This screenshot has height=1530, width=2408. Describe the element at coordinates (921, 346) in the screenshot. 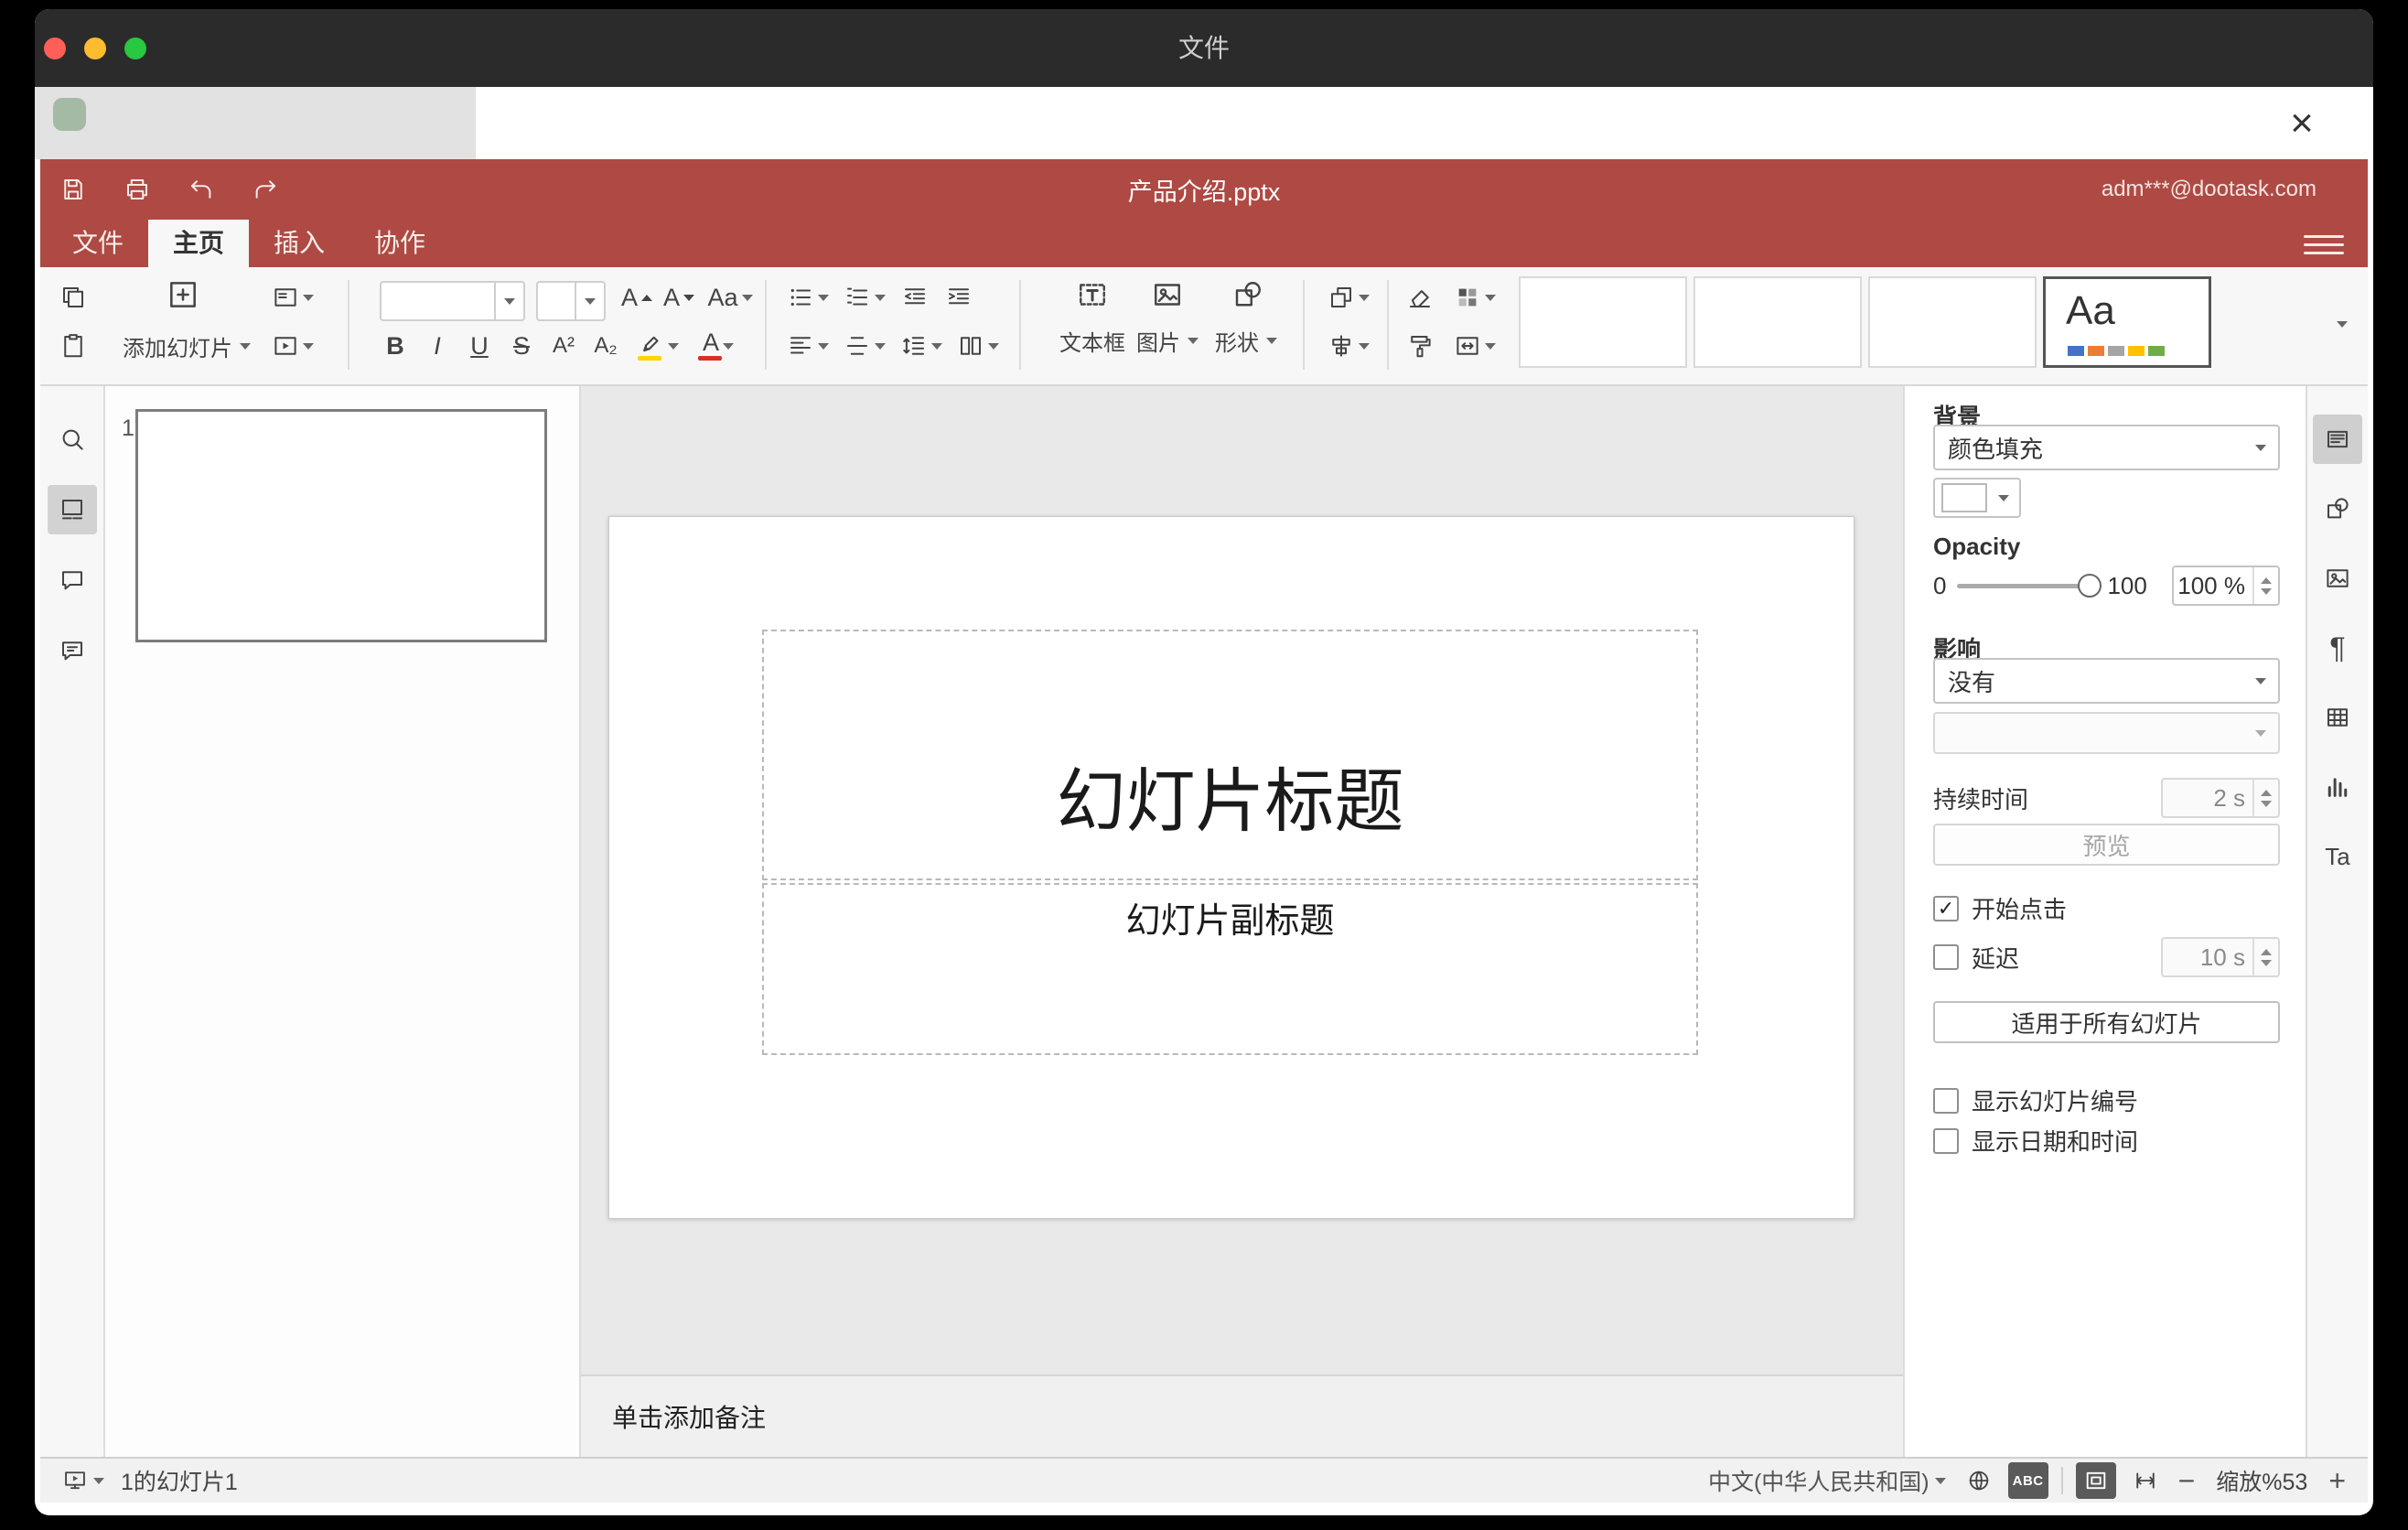

I see `line-spacing-button` at that location.